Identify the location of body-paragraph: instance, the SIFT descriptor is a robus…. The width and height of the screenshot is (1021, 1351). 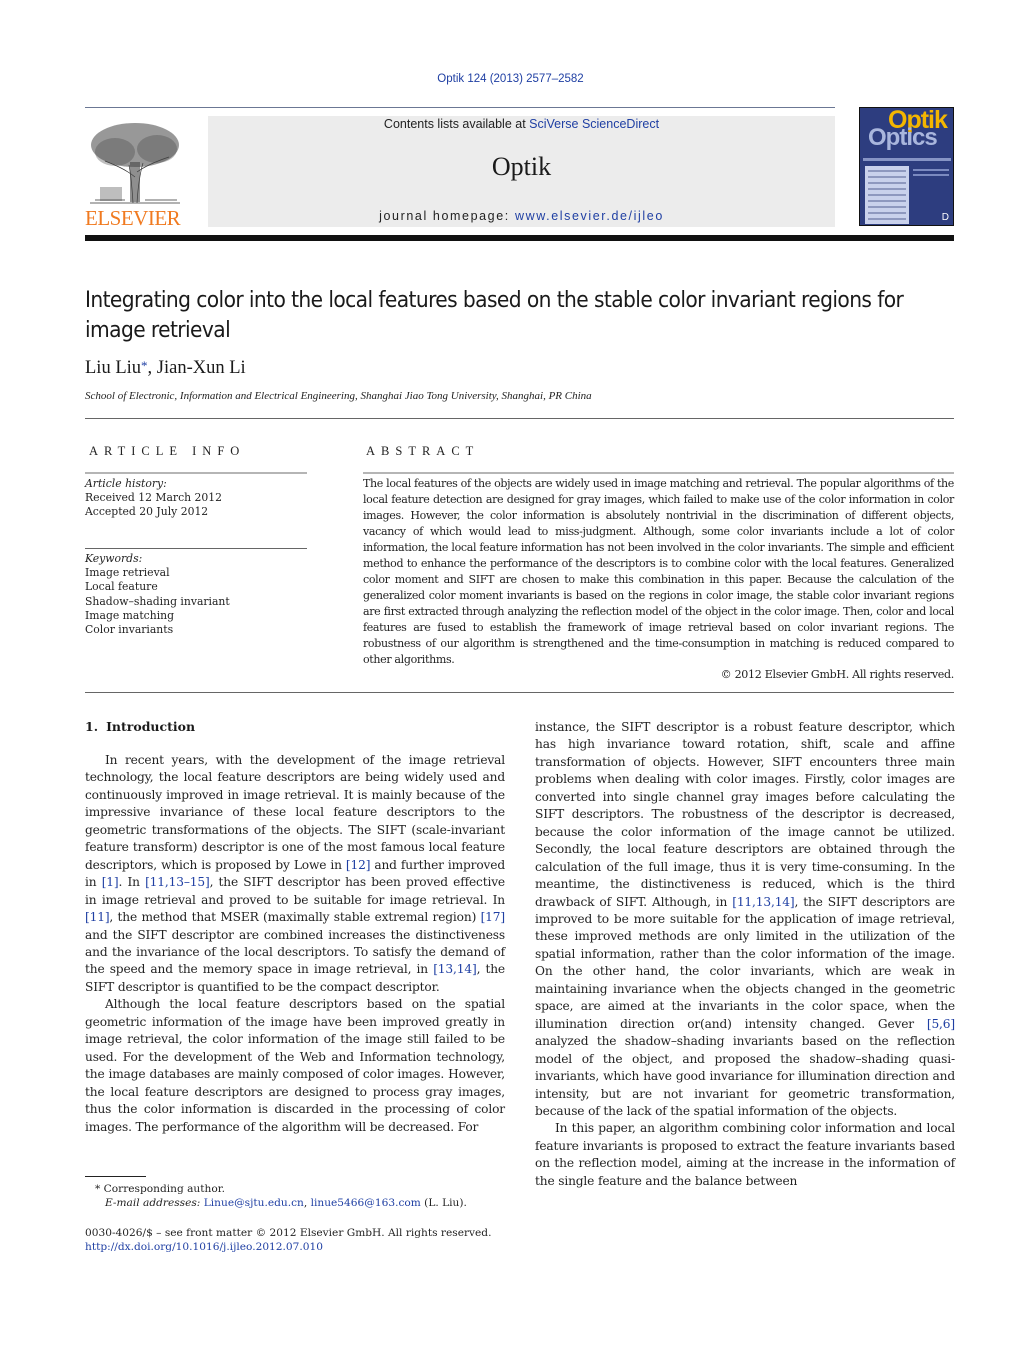
(745, 919).